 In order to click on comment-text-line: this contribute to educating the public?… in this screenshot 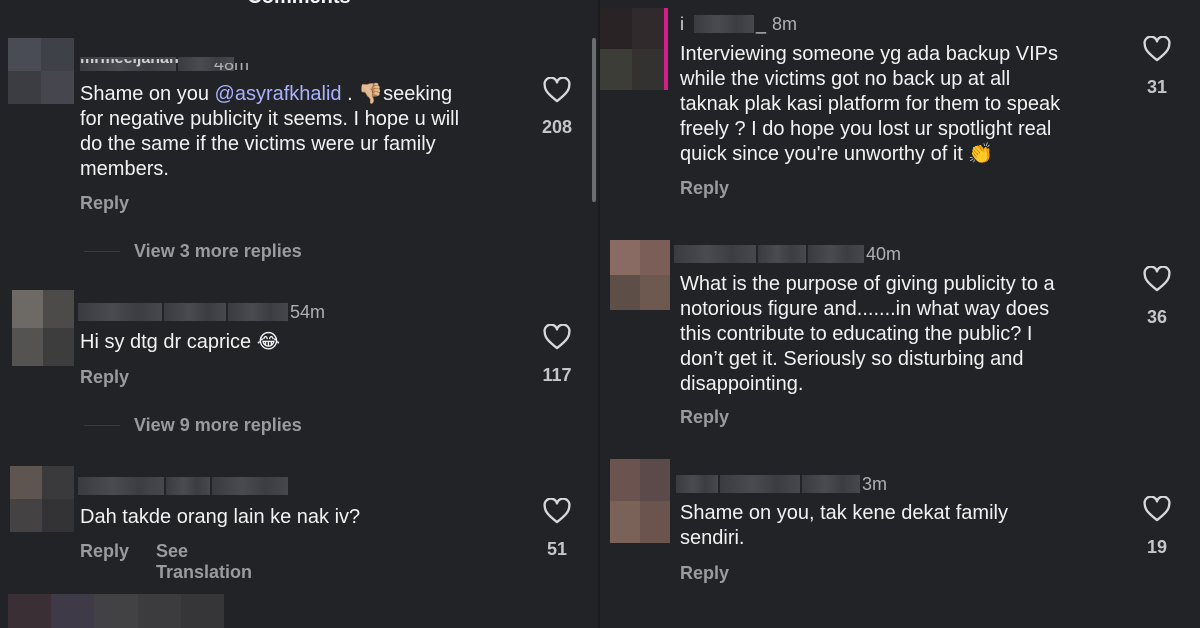, I will do `click(856, 334)`.